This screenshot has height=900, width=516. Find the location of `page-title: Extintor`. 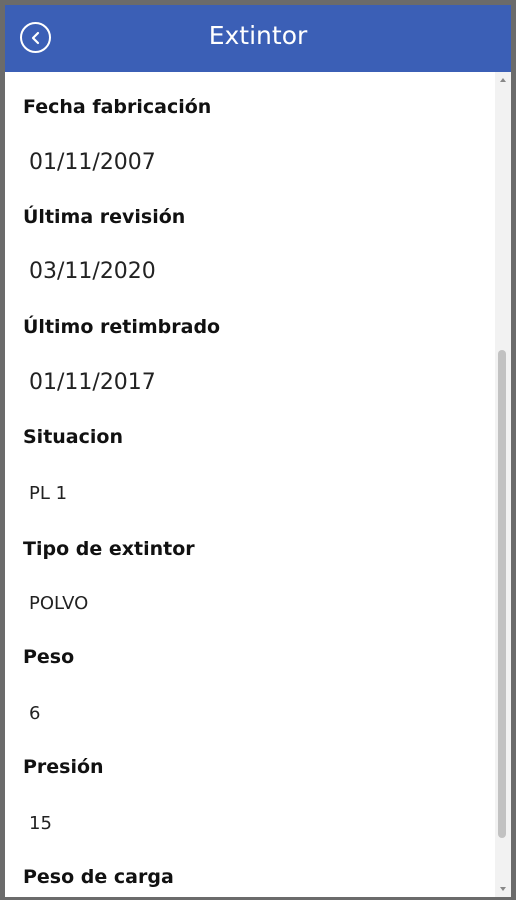

page-title: Extintor is located at coordinates (258, 35).